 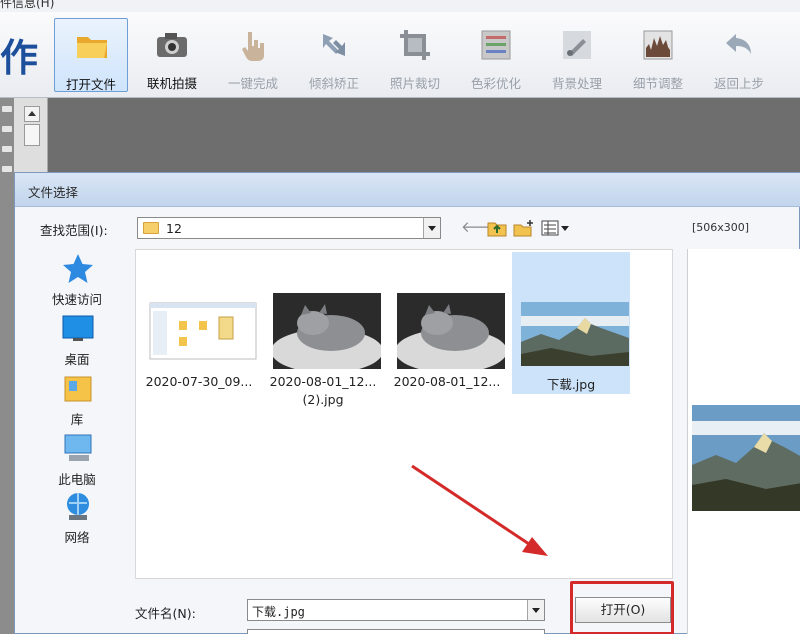 I want to click on place-label: 此电脑, so click(x=77, y=479).